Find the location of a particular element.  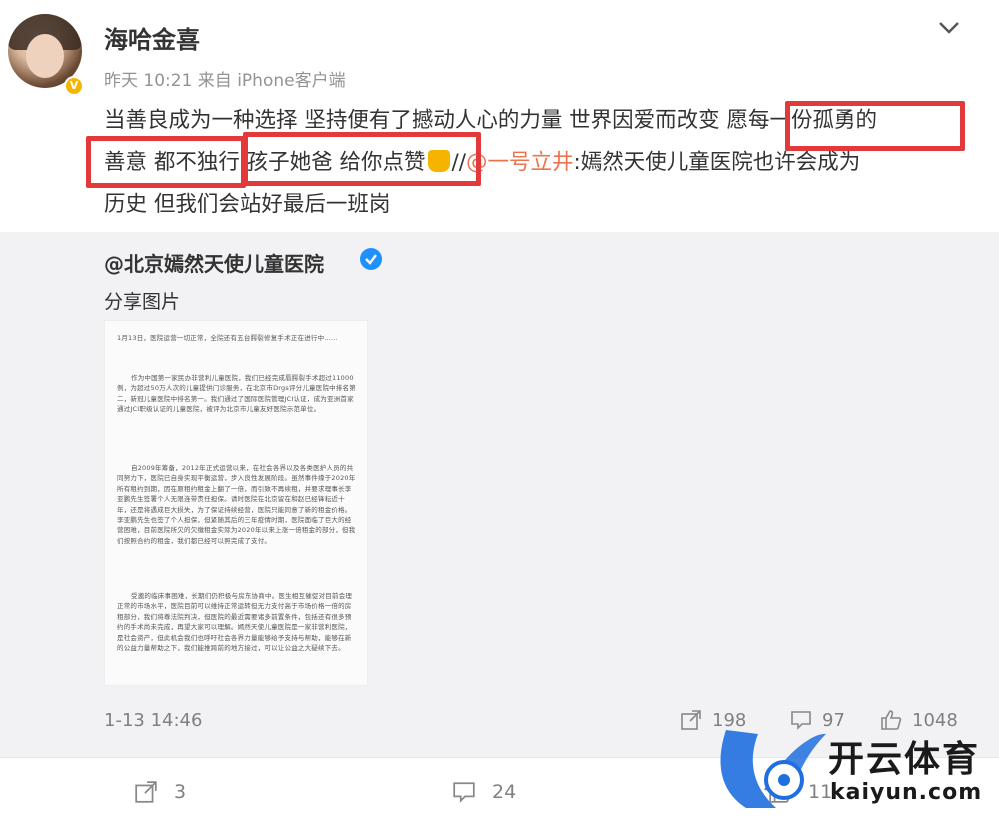

post-meta: 昨天 10:21 来自 iPhone客户端 is located at coordinates (225, 81).